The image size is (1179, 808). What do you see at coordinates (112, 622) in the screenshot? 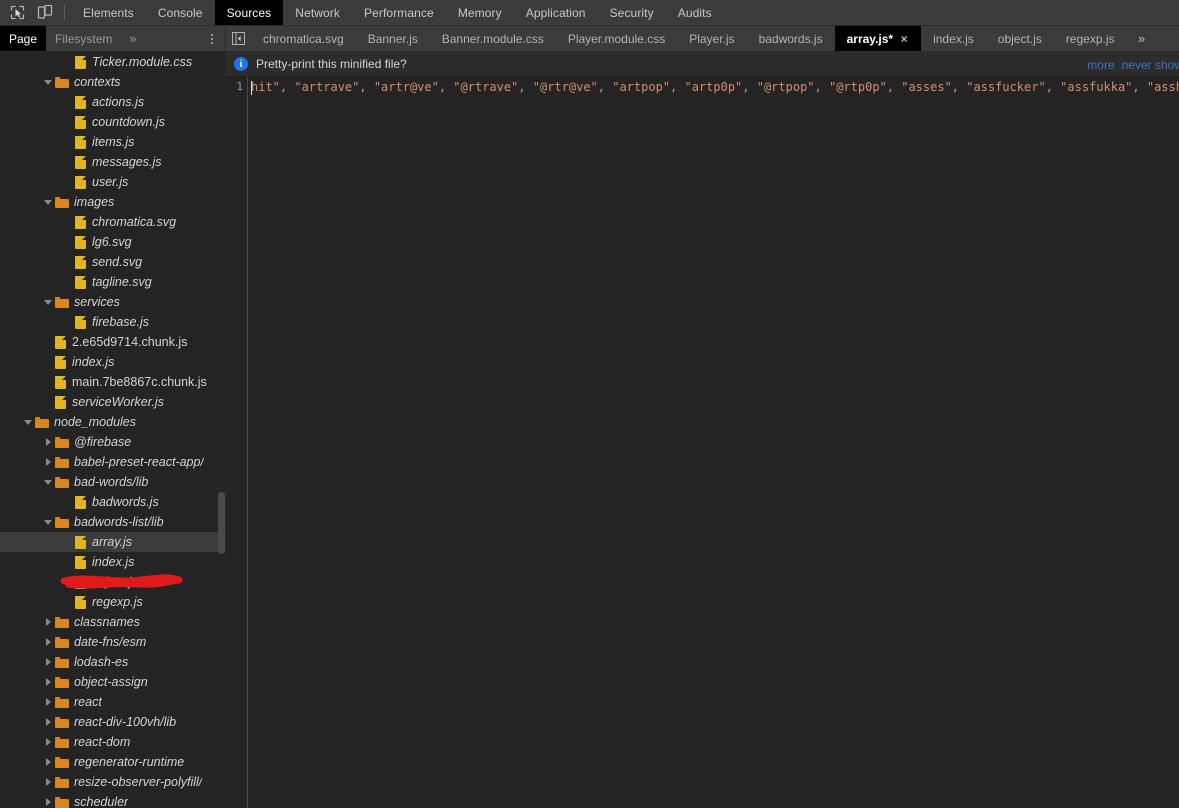
I see `tree-folder-row: classnames` at bounding box center [112, 622].